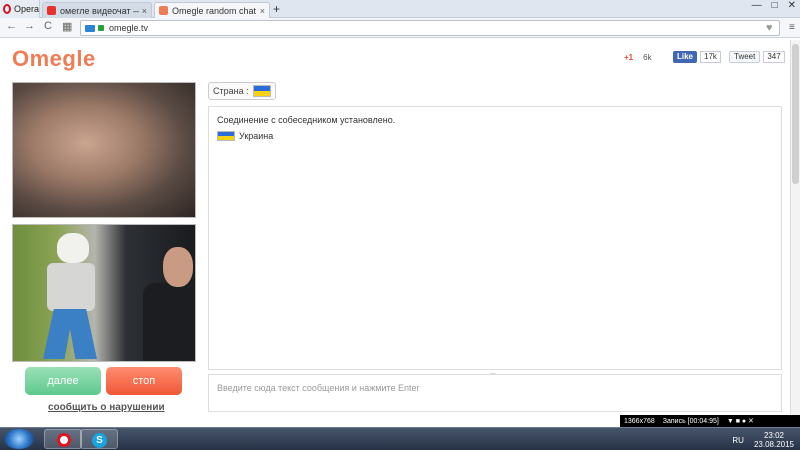  I want to click on stop-button: стоп, so click(144, 381).